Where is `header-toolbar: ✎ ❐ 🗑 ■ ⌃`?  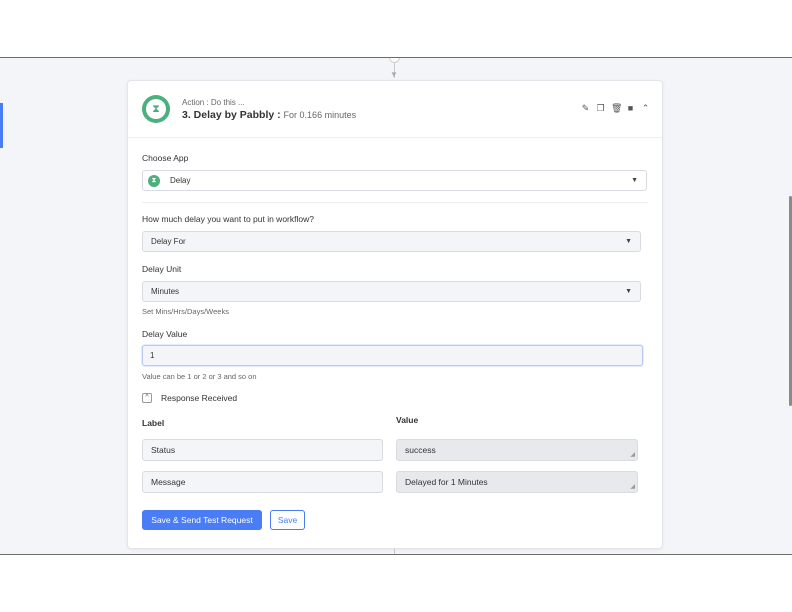
header-toolbar: ✎ ❐ 🗑 ■ ⌃ is located at coordinates (615, 108).